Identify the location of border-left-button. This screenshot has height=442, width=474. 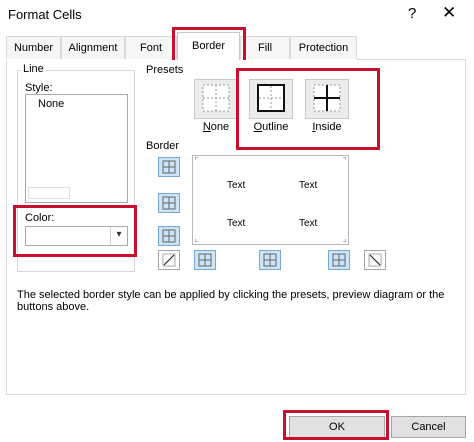
(205, 260).